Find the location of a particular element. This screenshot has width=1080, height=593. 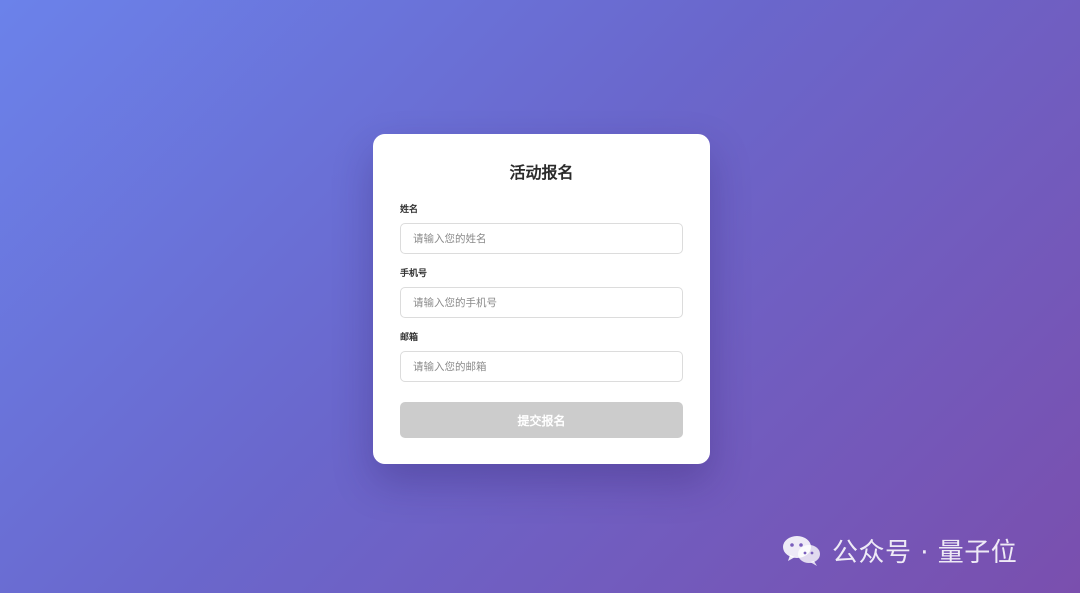

form-title: 活动报名 is located at coordinates (541, 172).